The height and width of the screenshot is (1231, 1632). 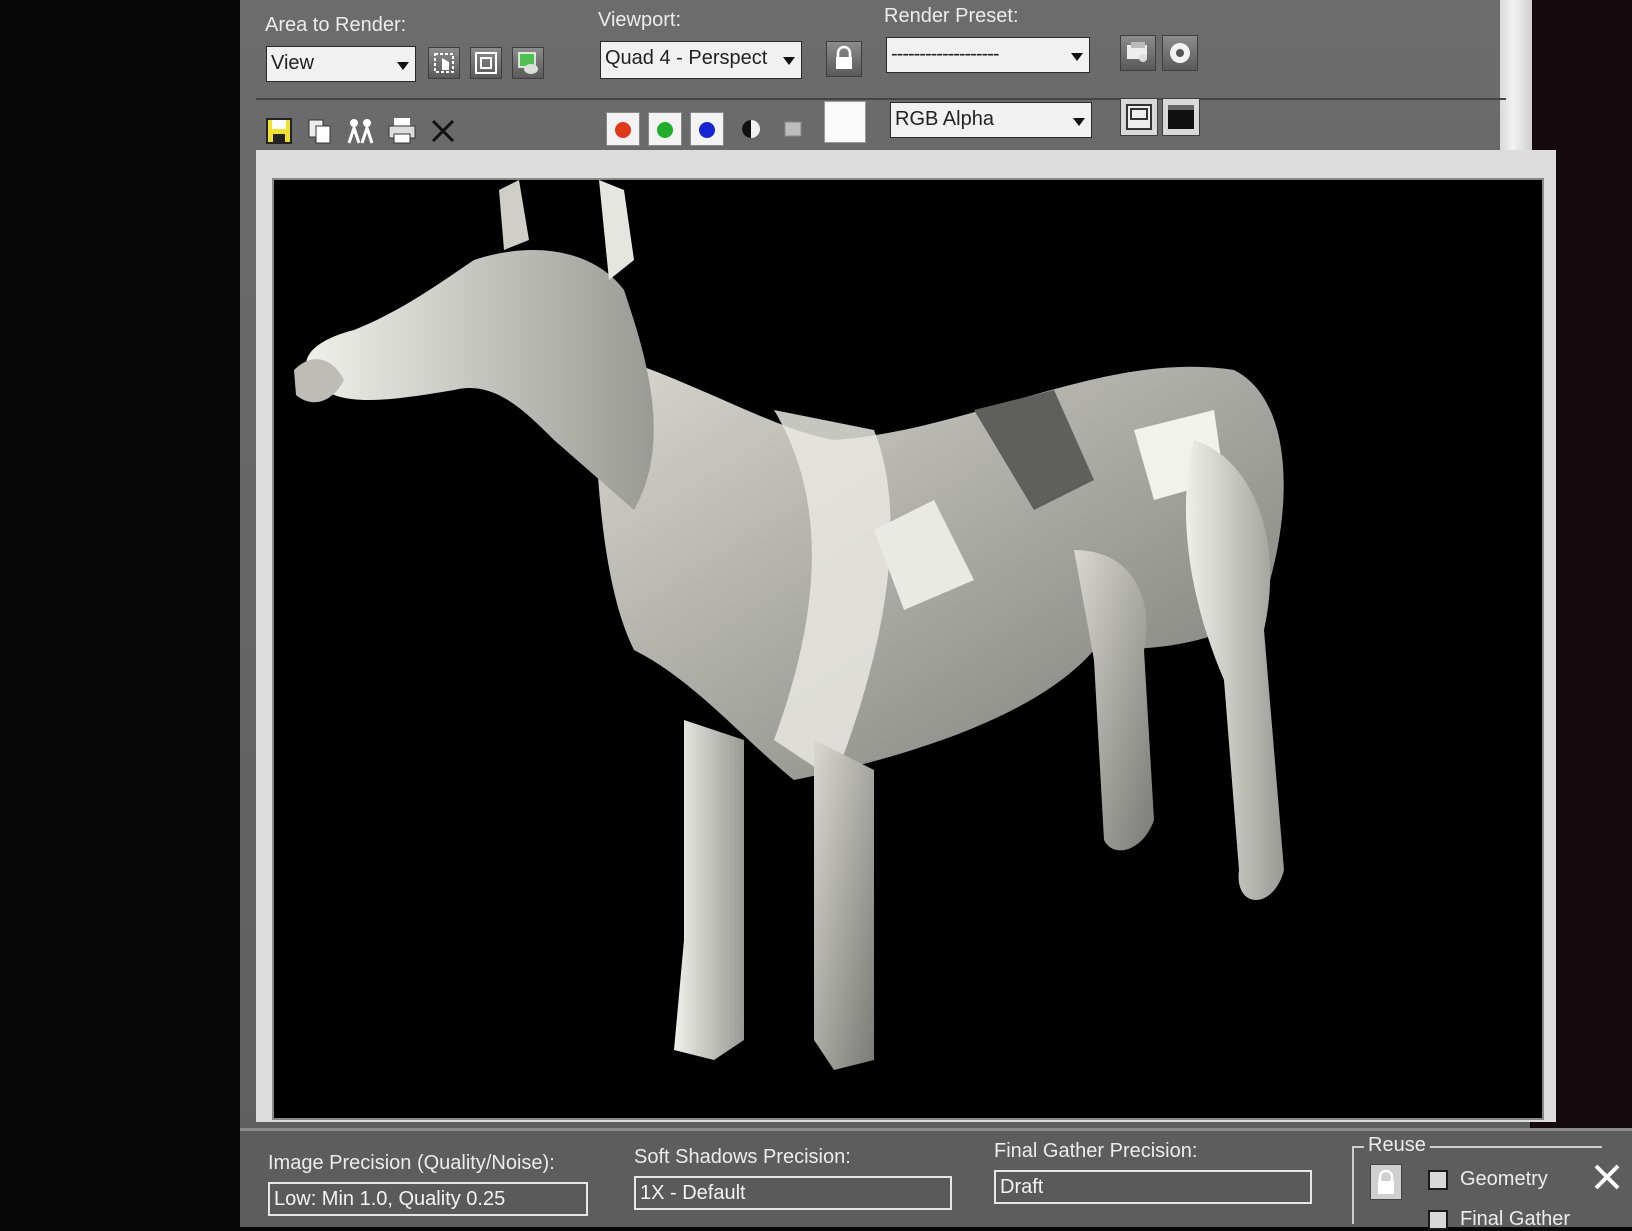 I want to click on print-icon, so click(x=402, y=131).